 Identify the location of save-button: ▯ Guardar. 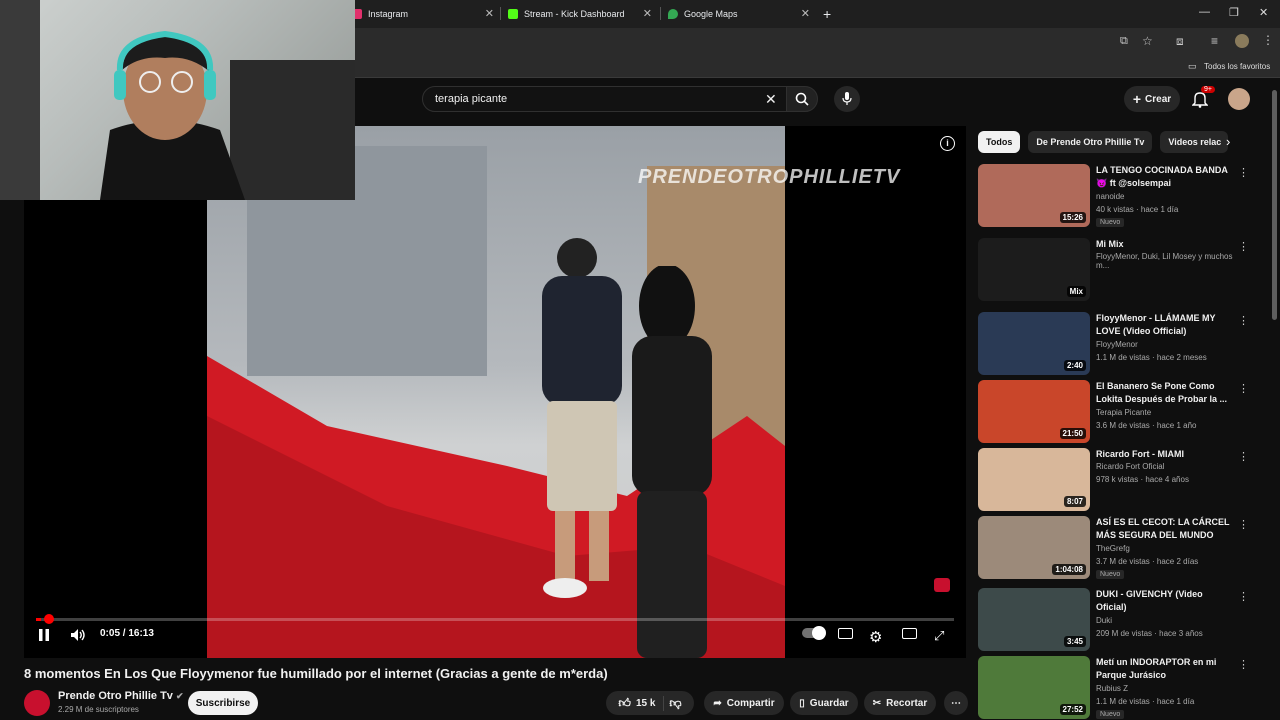
(824, 703).